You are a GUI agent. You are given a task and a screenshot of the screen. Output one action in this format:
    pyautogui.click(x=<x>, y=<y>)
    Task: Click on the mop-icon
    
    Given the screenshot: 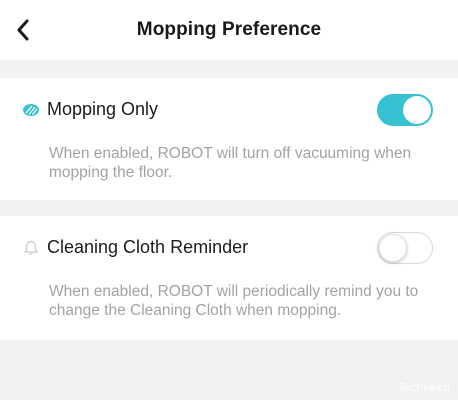 What is the action you would take?
    pyautogui.click(x=31, y=110)
    